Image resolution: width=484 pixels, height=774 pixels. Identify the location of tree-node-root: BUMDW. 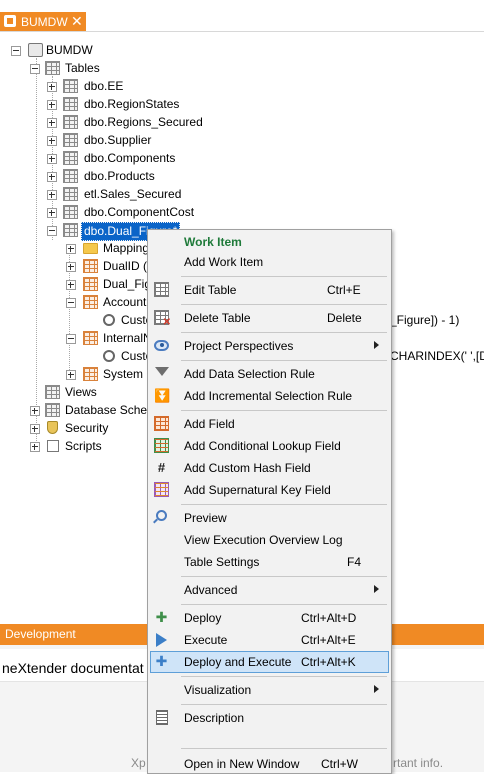
(100, 51).